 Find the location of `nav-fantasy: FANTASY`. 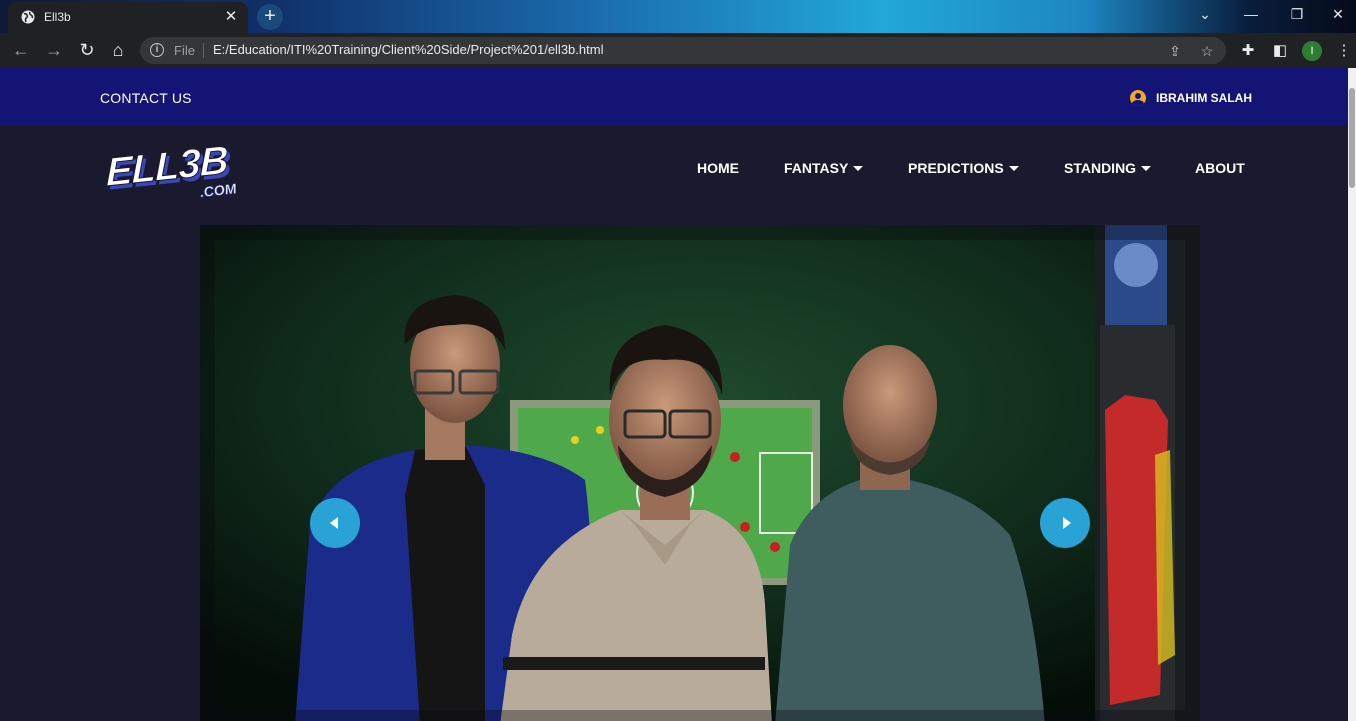

nav-fantasy: FANTASY is located at coordinates (824, 168).